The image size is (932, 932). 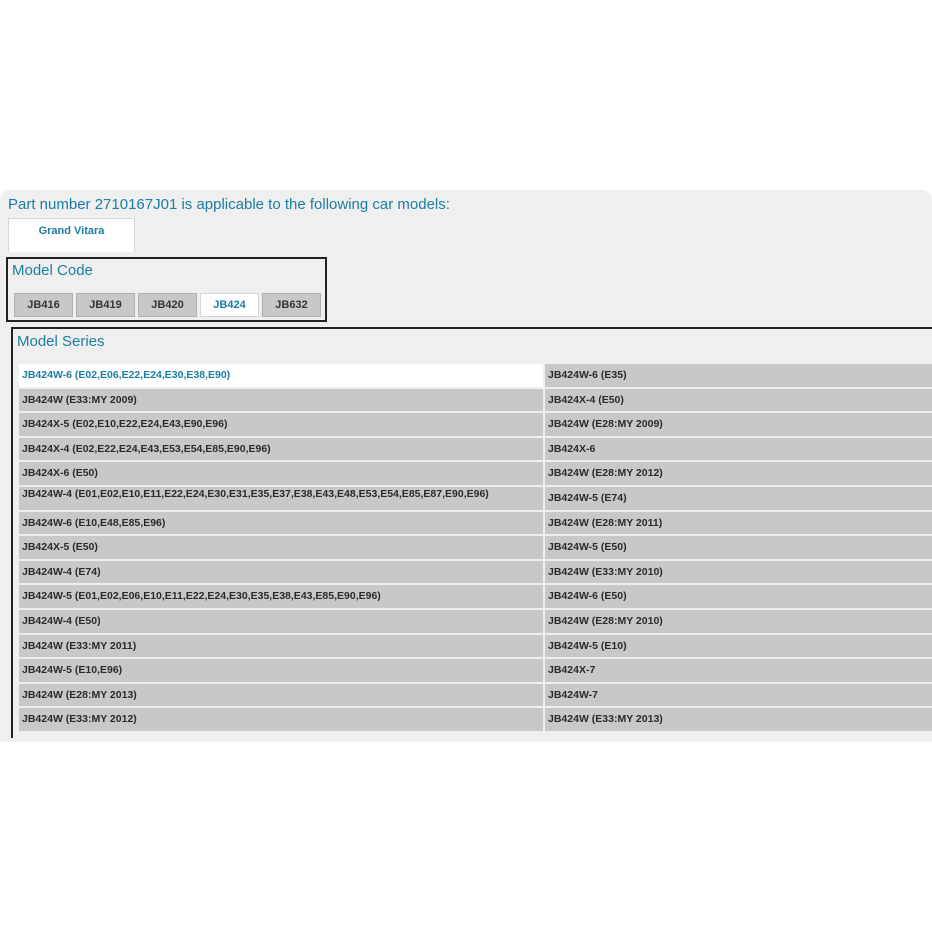 I want to click on model-series-item: JB424W-5 (E10,E96), so click(x=281, y=671).